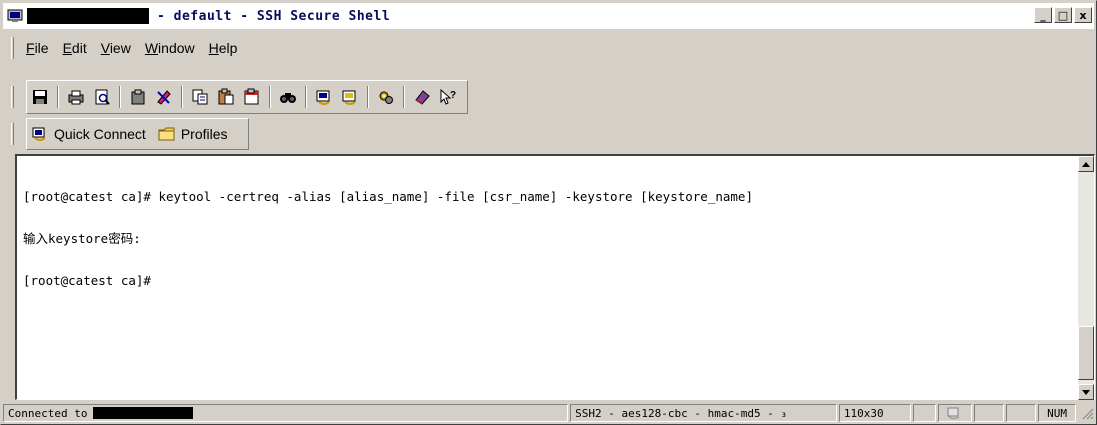  What do you see at coordinates (422, 97) in the screenshot?
I see `help-icon` at bounding box center [422, 97].